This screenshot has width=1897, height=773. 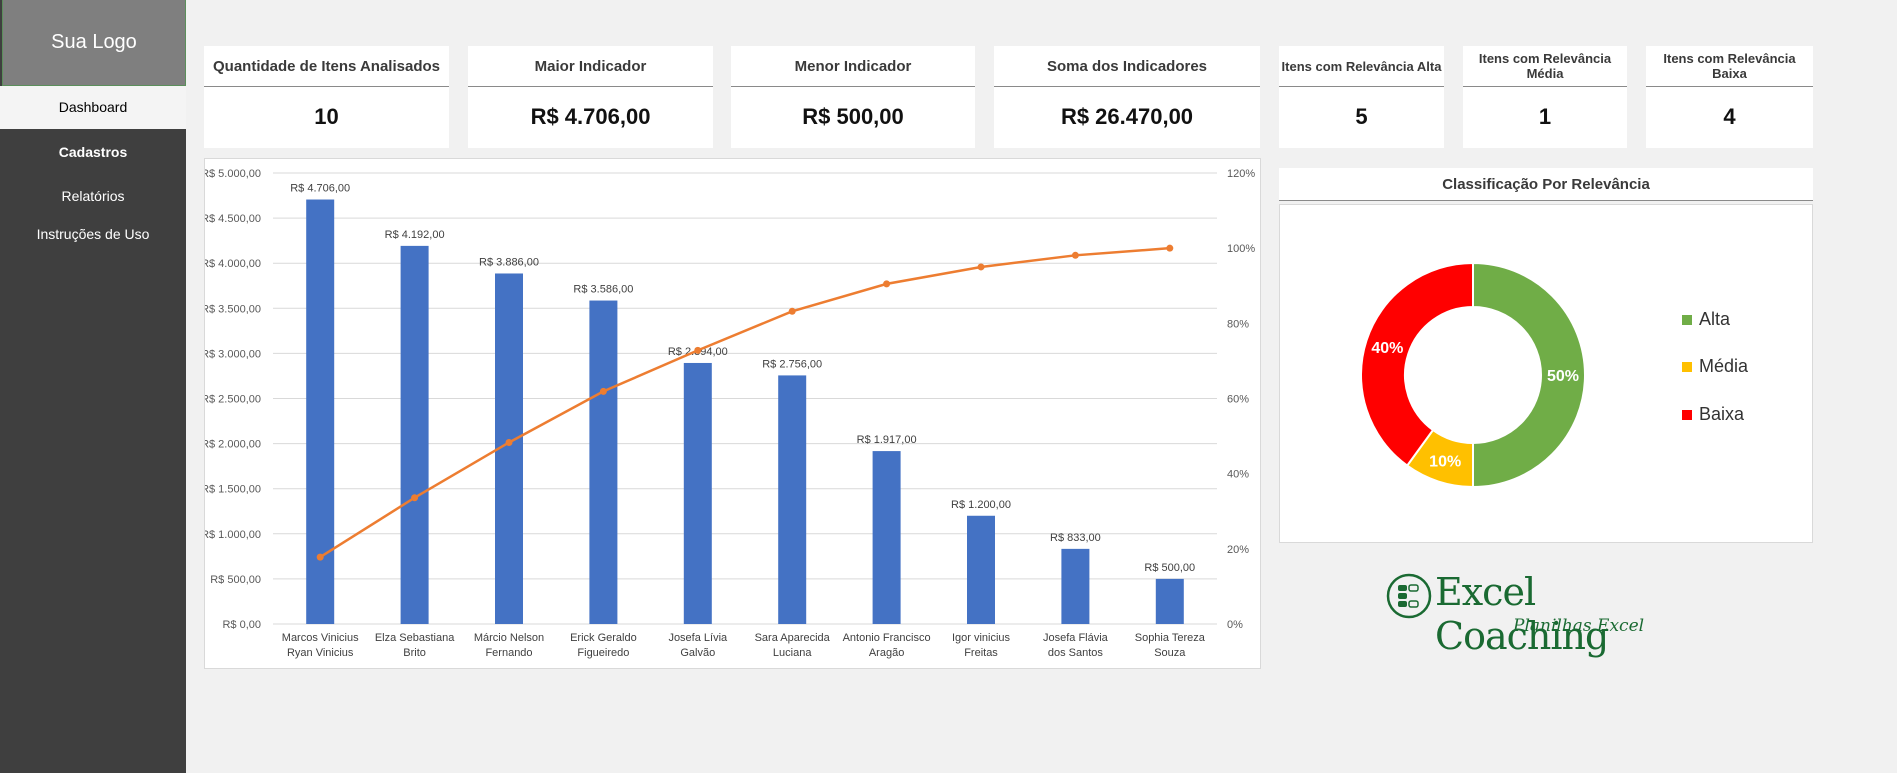 I want to click on x-tick-label: Aragão, so click(x=886, y=653).